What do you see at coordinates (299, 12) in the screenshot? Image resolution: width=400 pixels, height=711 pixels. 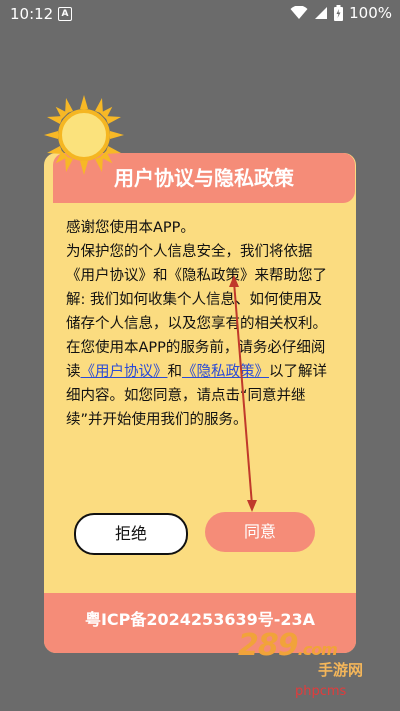 I see `wifi-icon` at bounding box center [299, 12].